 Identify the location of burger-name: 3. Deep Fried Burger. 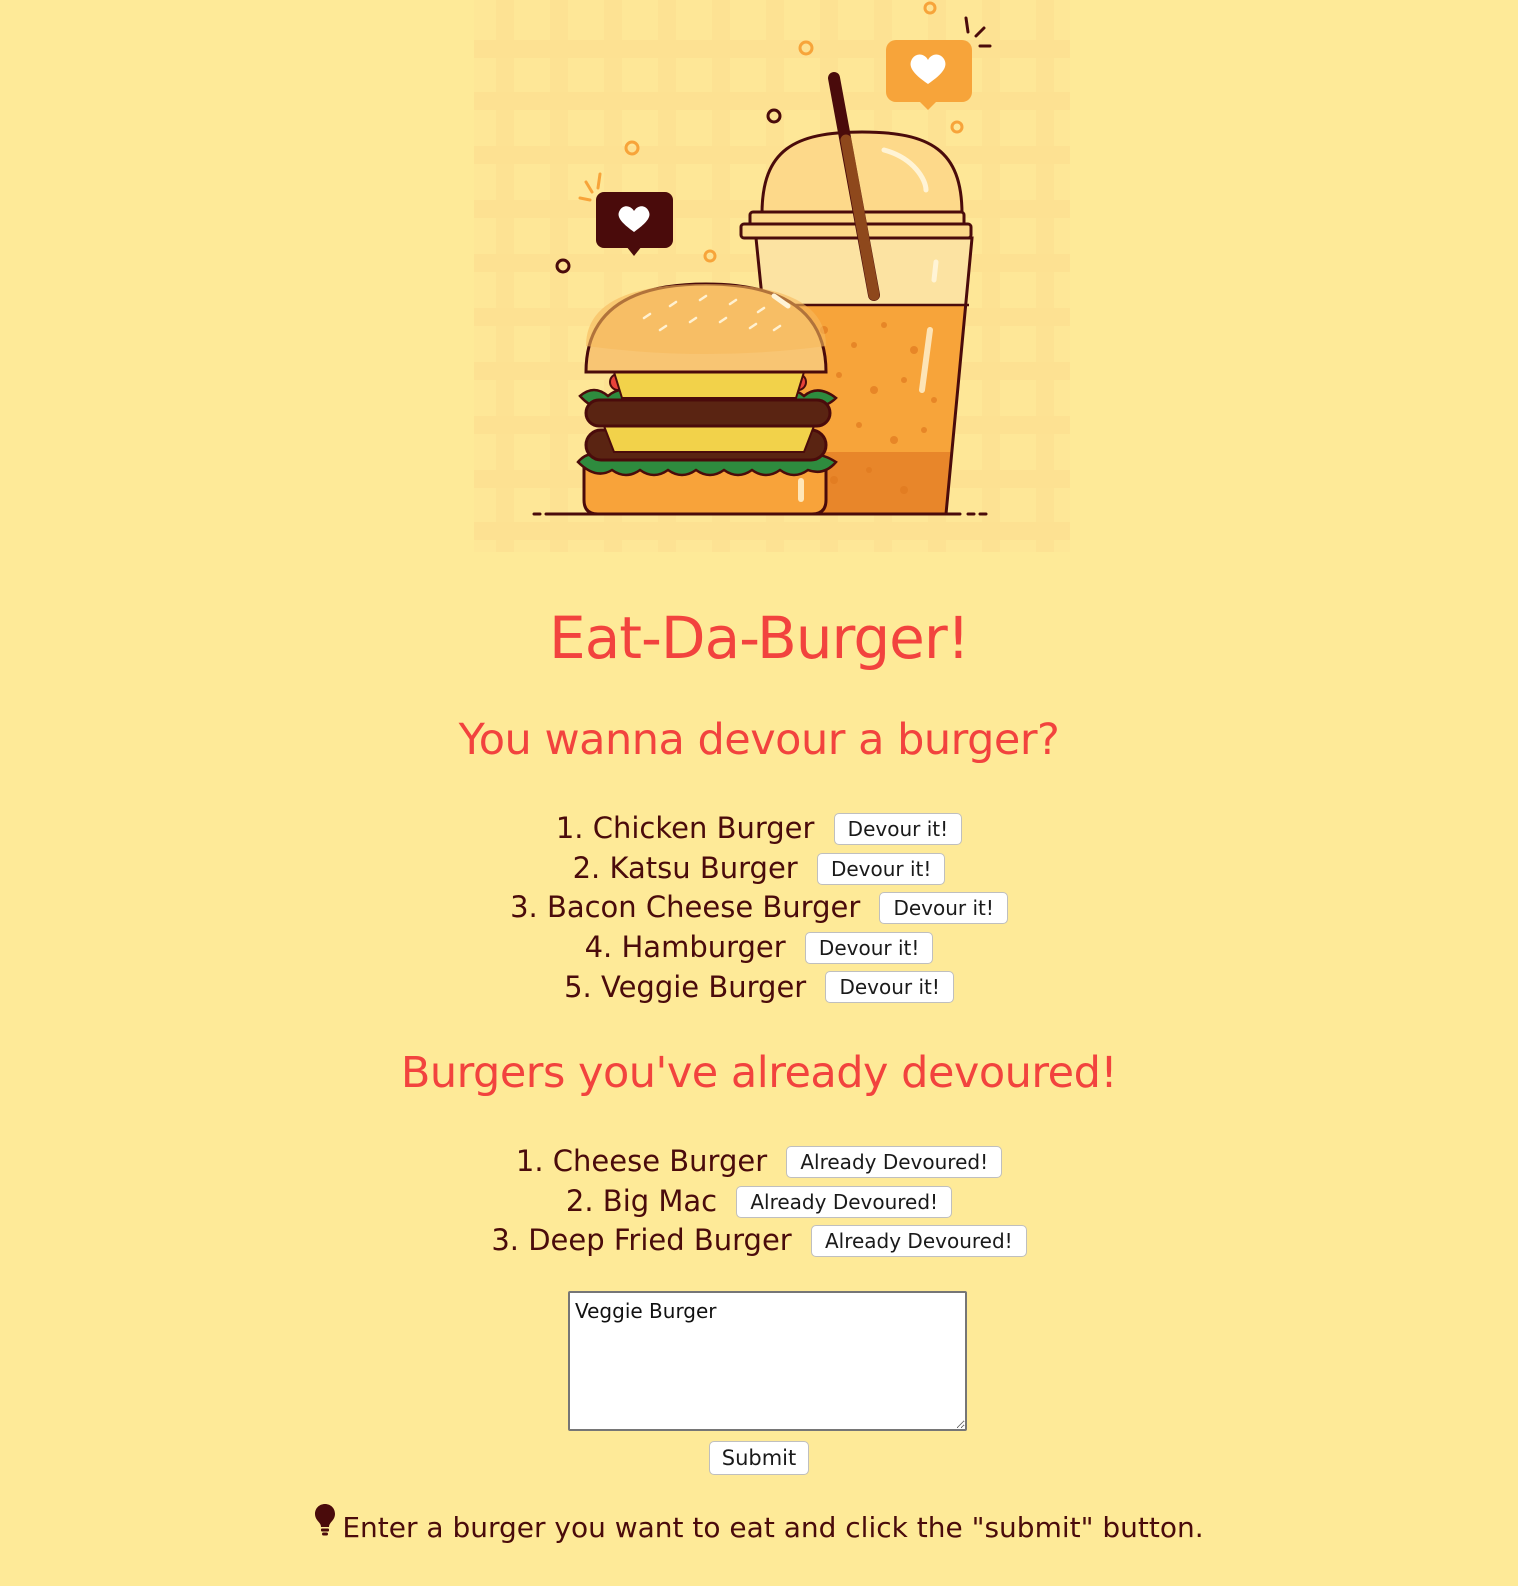
(641, 1240).